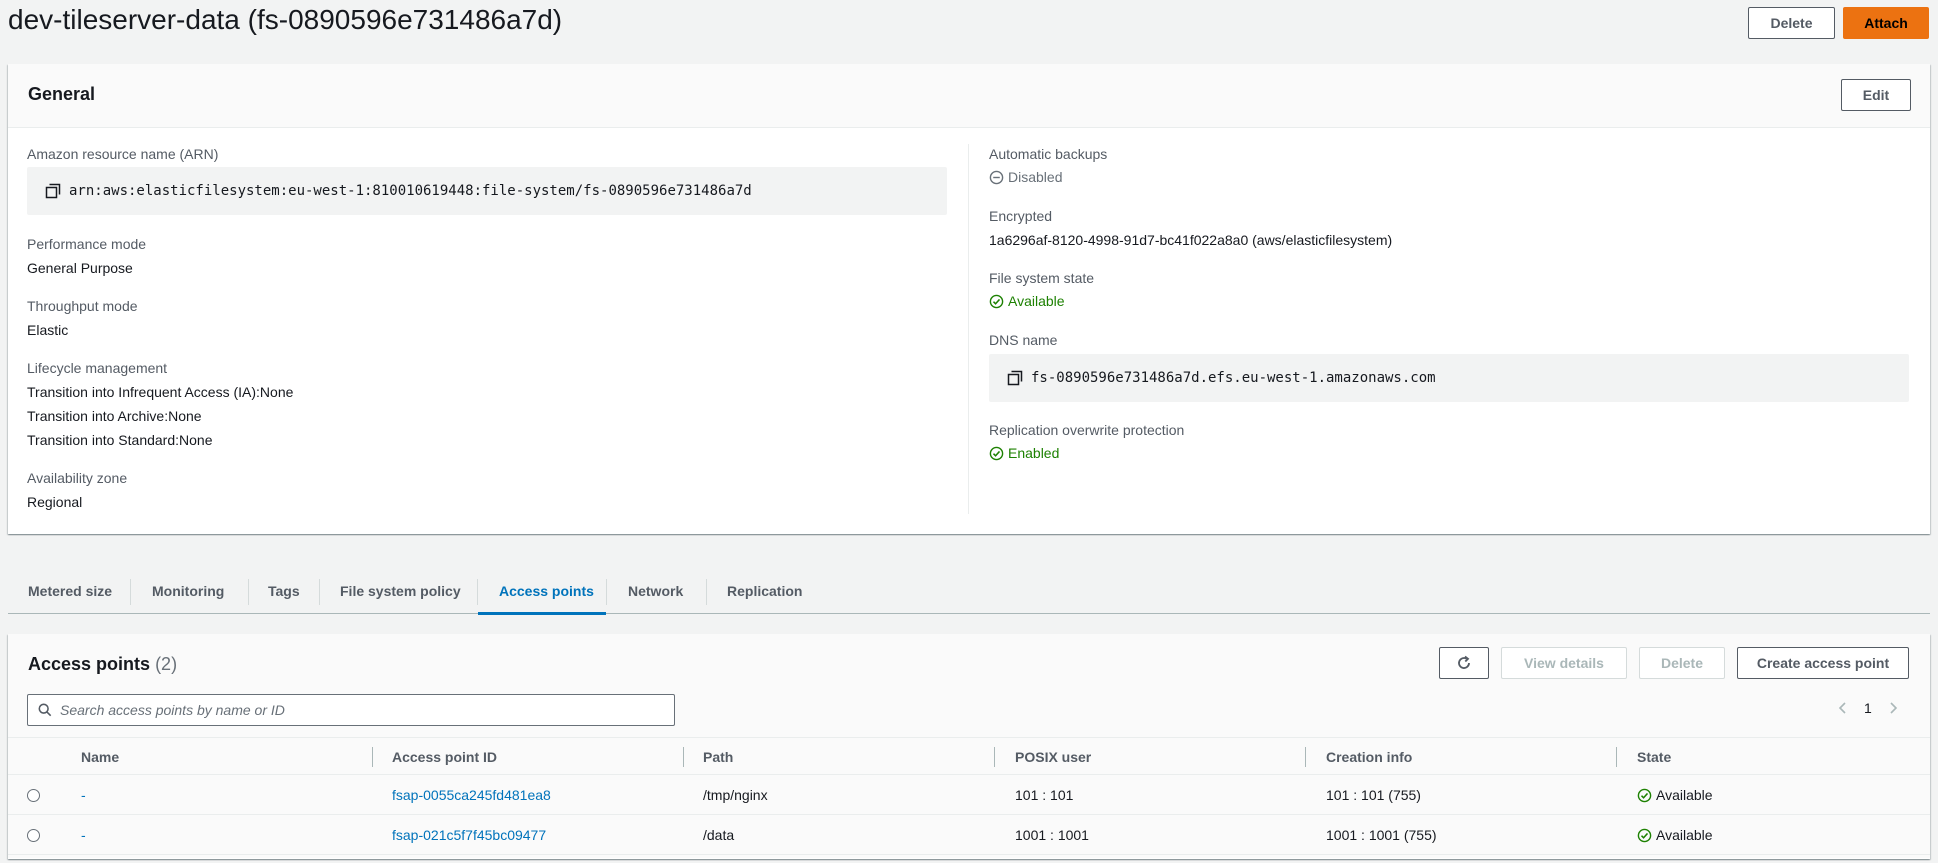 The height and width of the screenshot is (863, 1938). What do you see at coordinates (1042, 278) in the screenshot?
I see `file-system-state-label: File system state` at bounding box center [1042, 278].